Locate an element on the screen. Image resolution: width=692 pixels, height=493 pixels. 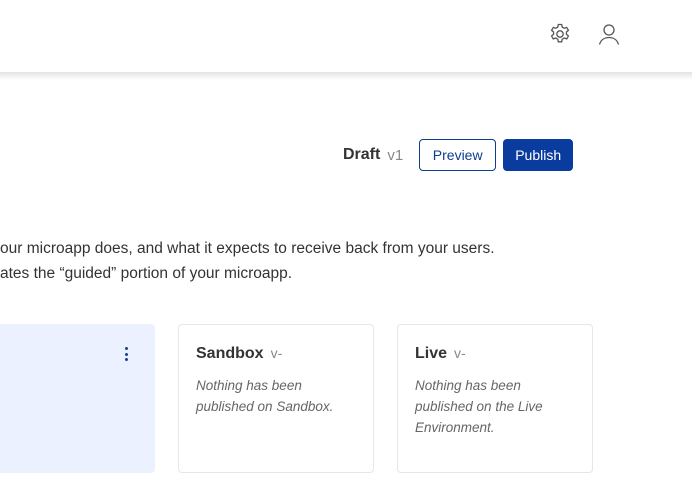
header-divider is located at coordinates (346, 76).